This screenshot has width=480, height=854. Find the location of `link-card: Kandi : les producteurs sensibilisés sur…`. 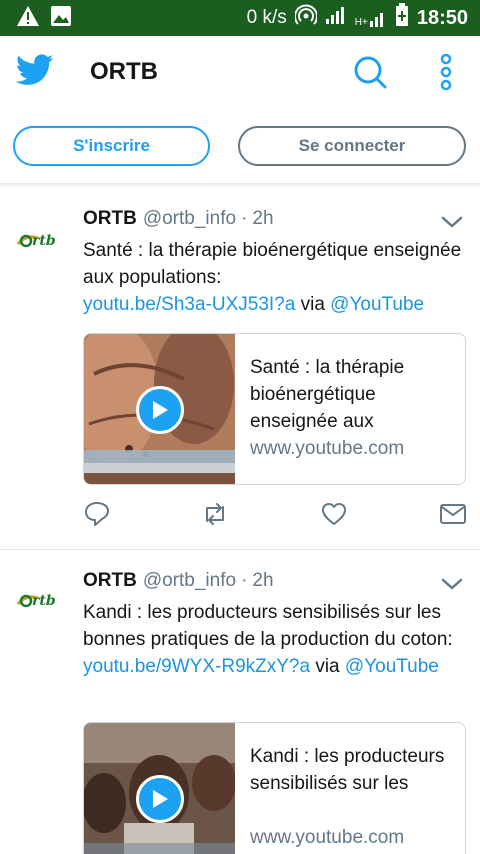

link-card: Kandi : les producteurs sensibilisés sur… is located at coordinates (274, 788).